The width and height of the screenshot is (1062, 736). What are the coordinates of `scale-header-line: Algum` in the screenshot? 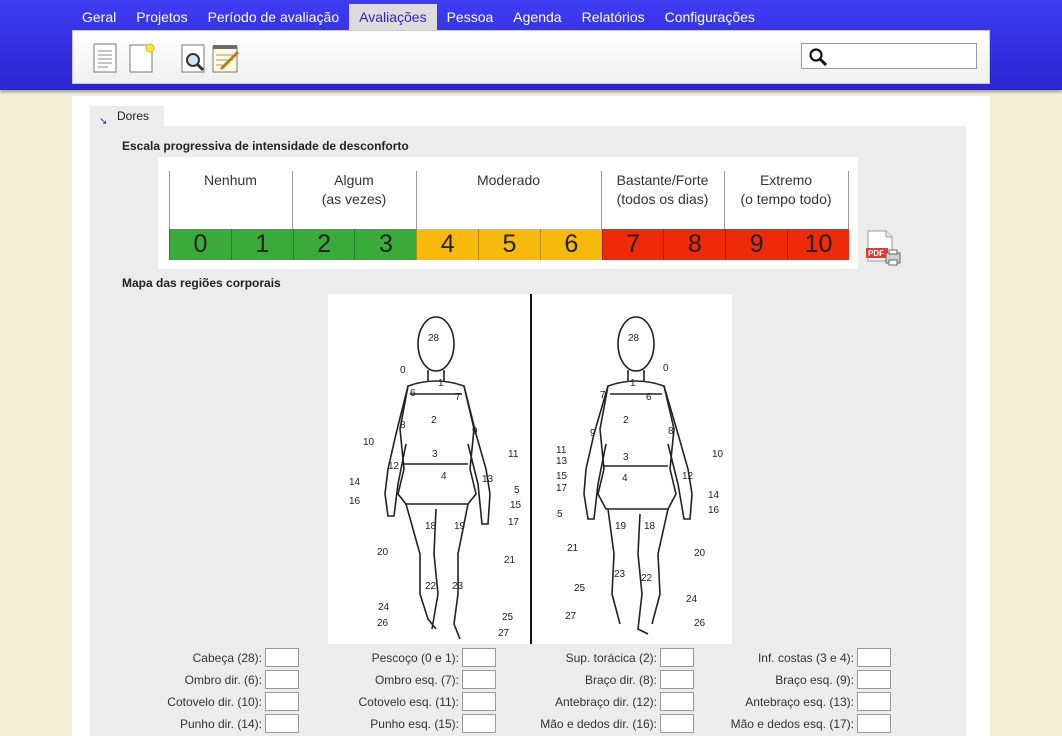 It's located at (354, 180).